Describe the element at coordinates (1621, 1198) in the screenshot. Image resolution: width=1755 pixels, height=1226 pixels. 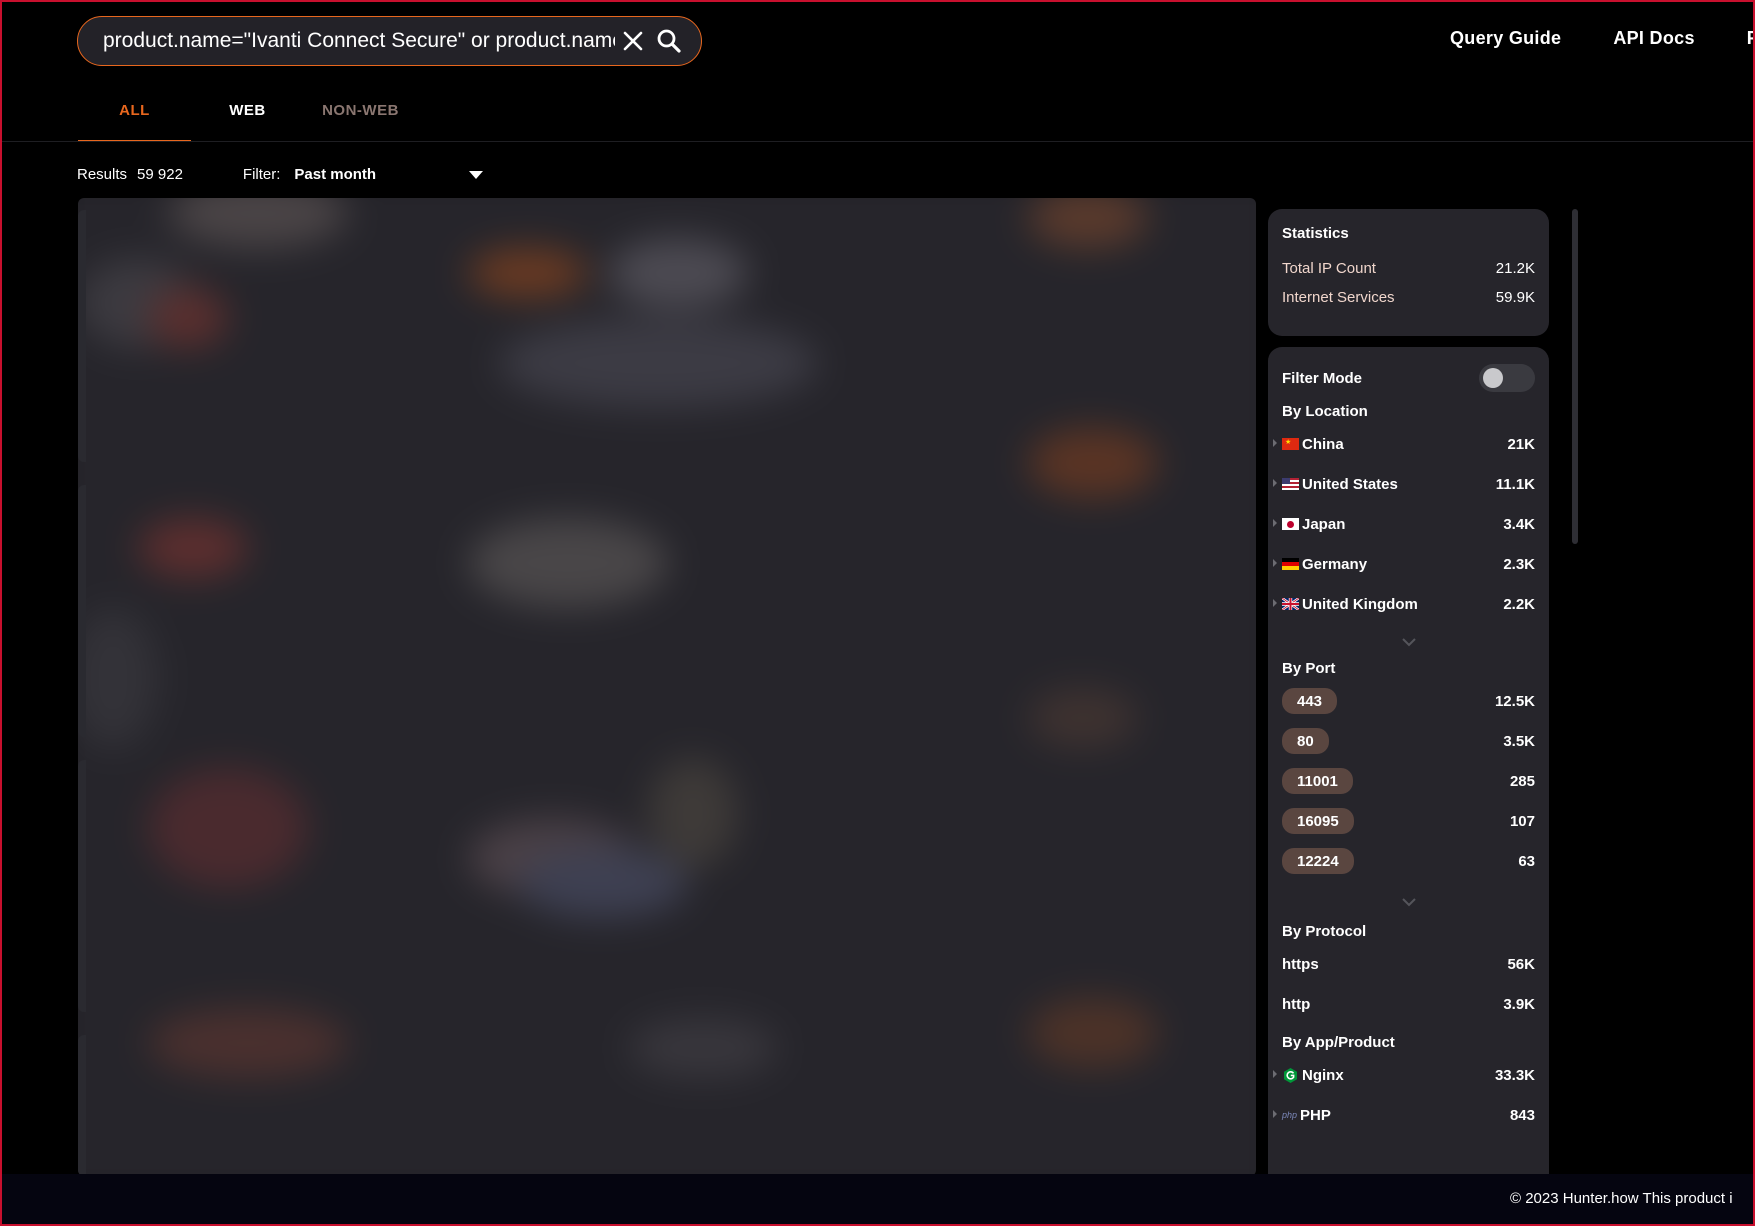
I see `footer-text: © 2023 Hunter.how This product i` at that location.